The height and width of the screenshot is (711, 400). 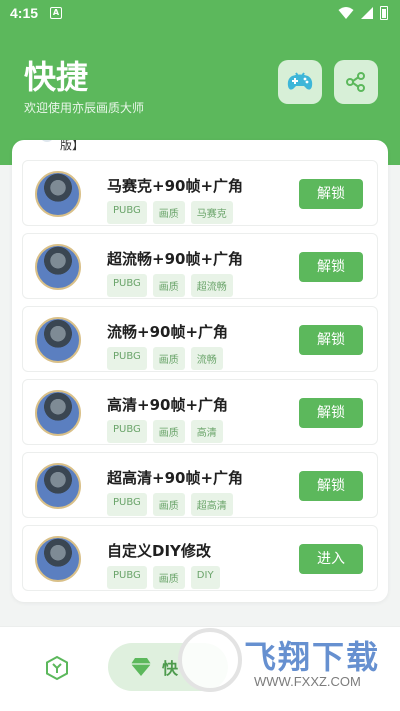 I want to click on status-bar: 4:15 A, so click(x=200, y=14).